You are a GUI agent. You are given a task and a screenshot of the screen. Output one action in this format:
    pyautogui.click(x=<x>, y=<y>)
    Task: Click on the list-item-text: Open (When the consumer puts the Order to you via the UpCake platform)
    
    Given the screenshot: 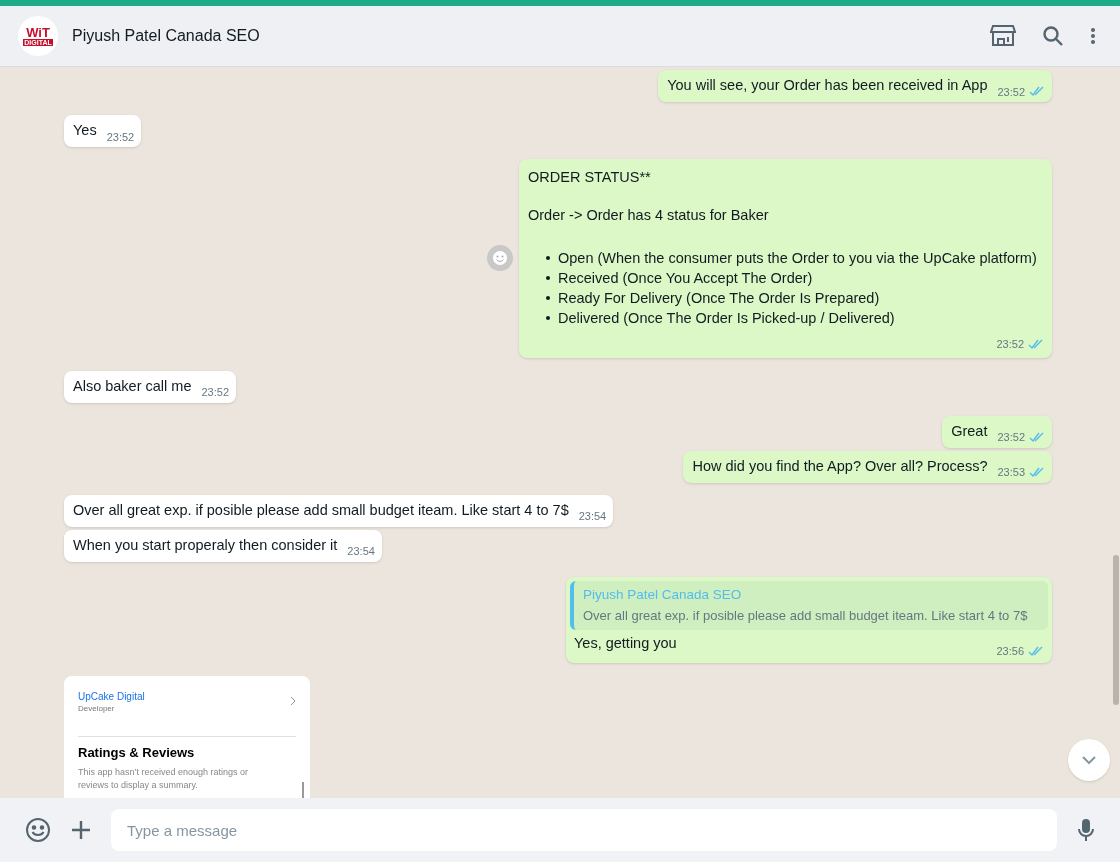 What is the action you would take?
    pyautogui.click(x=797, y=258)
    